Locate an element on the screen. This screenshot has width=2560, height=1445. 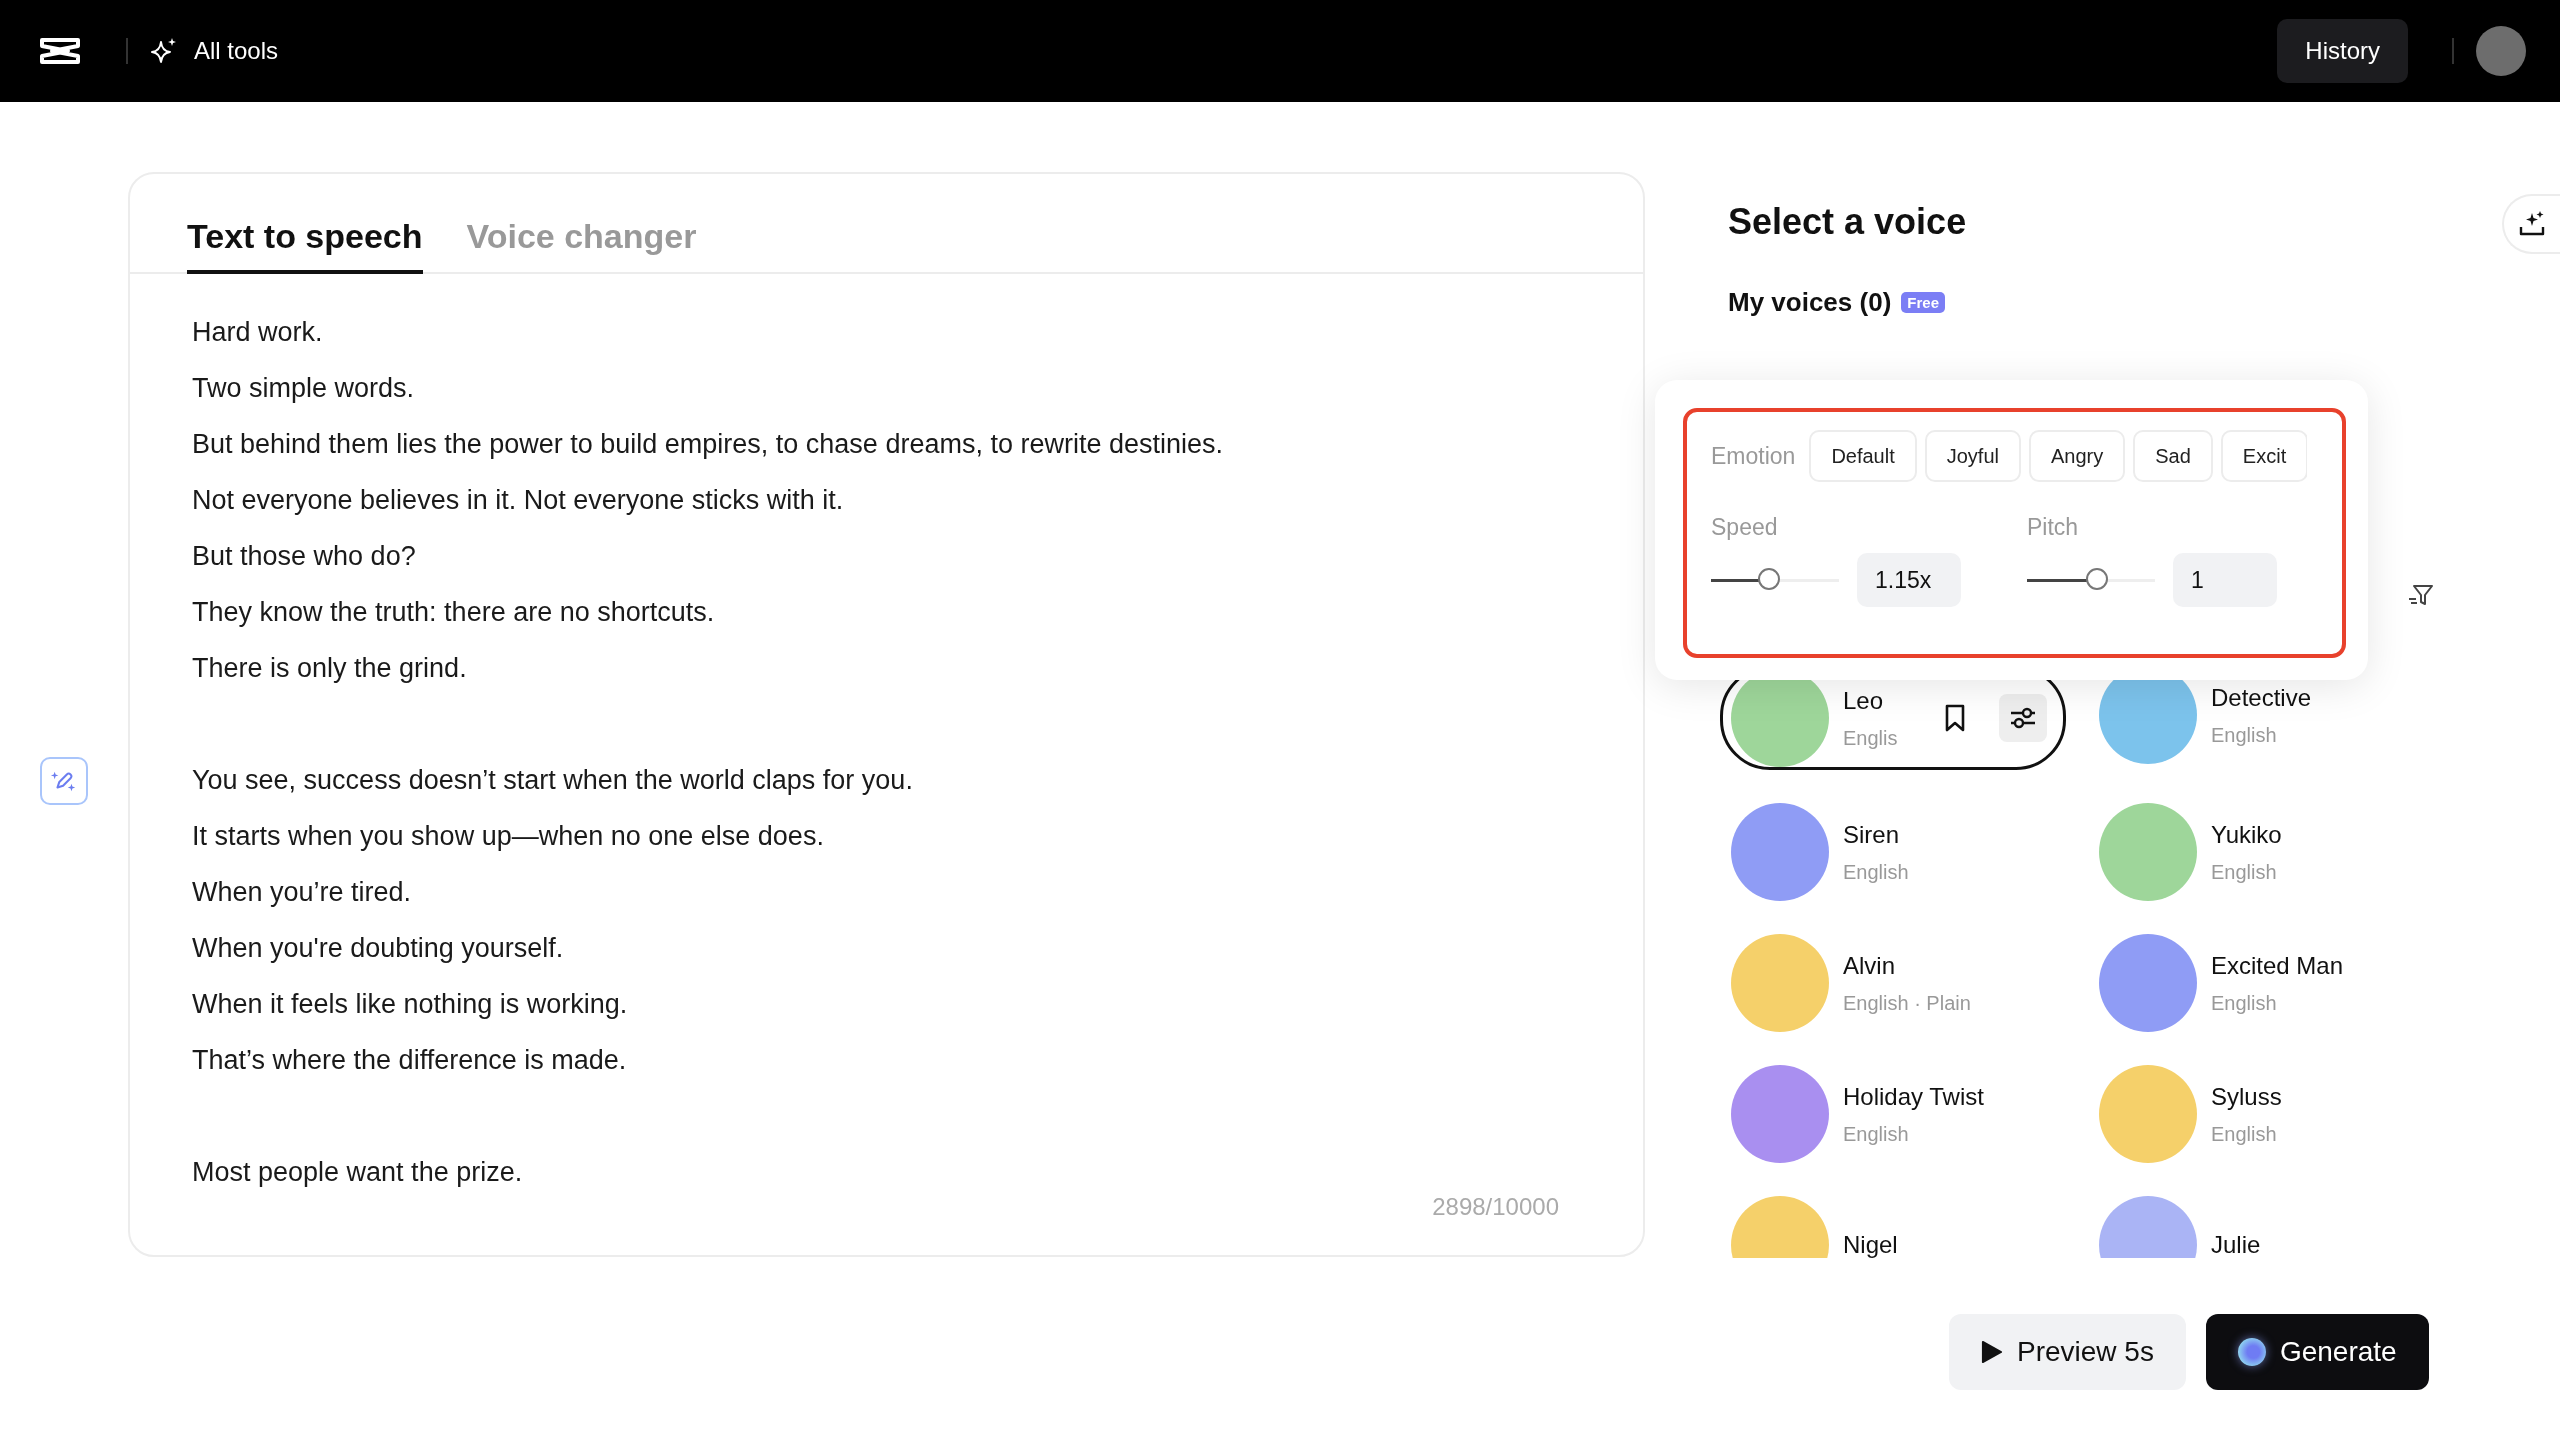
voice-item: Holiday Twist English is located at coordinates (1893, 1114).